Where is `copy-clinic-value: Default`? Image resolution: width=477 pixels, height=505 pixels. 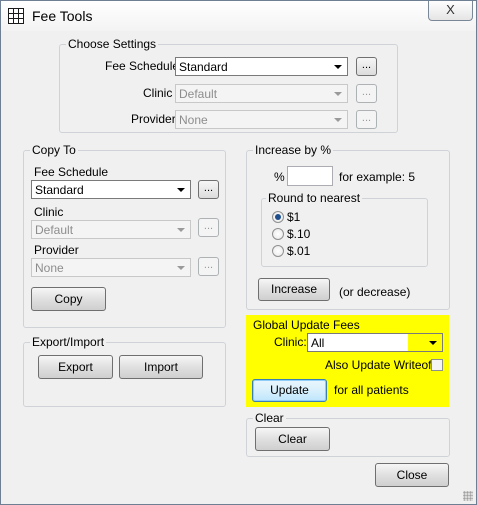 copy-clinic-value: Default is located at coordinates (54, 230).